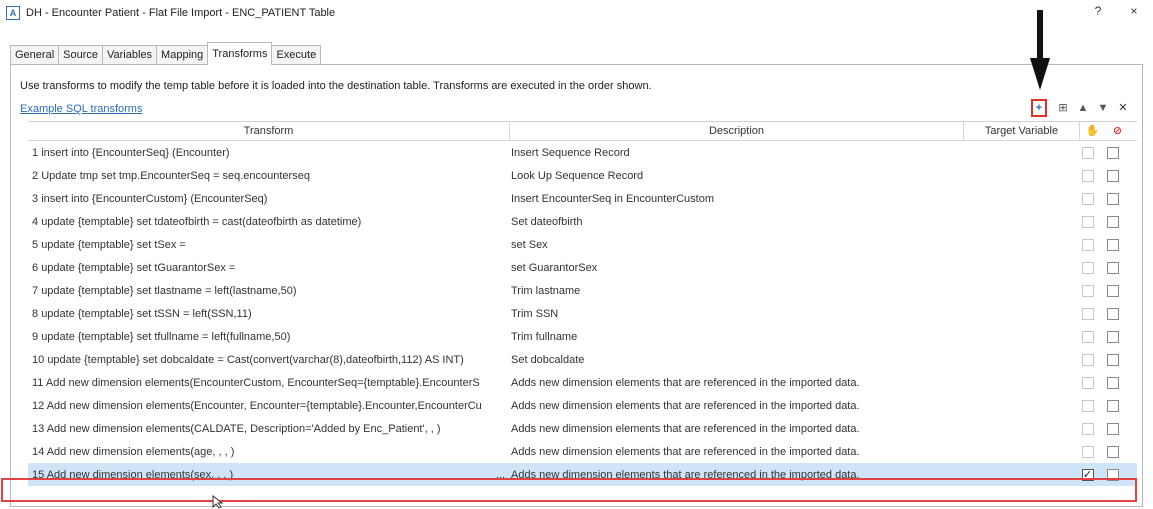 Image resolution: width=1153 pixels, height=509 pixels. Describe the element at coordinates (735, 268) in the screenshot. I see `description-cell: set GuarantorSex` at that location.